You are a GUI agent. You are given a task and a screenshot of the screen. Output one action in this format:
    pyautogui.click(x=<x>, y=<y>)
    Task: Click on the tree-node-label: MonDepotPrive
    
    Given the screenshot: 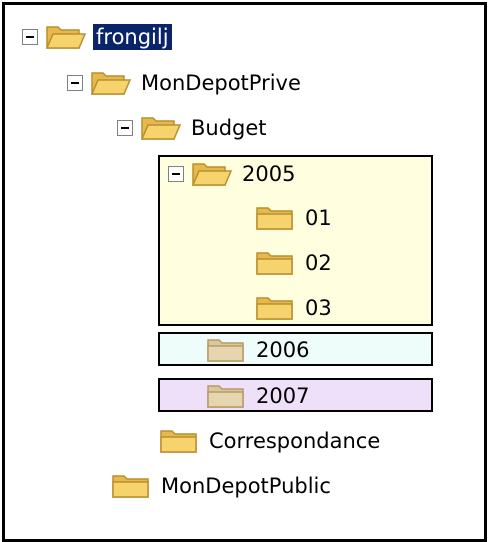 What is the action you would take?
    pyautogui.click(x=221, y=83)
    